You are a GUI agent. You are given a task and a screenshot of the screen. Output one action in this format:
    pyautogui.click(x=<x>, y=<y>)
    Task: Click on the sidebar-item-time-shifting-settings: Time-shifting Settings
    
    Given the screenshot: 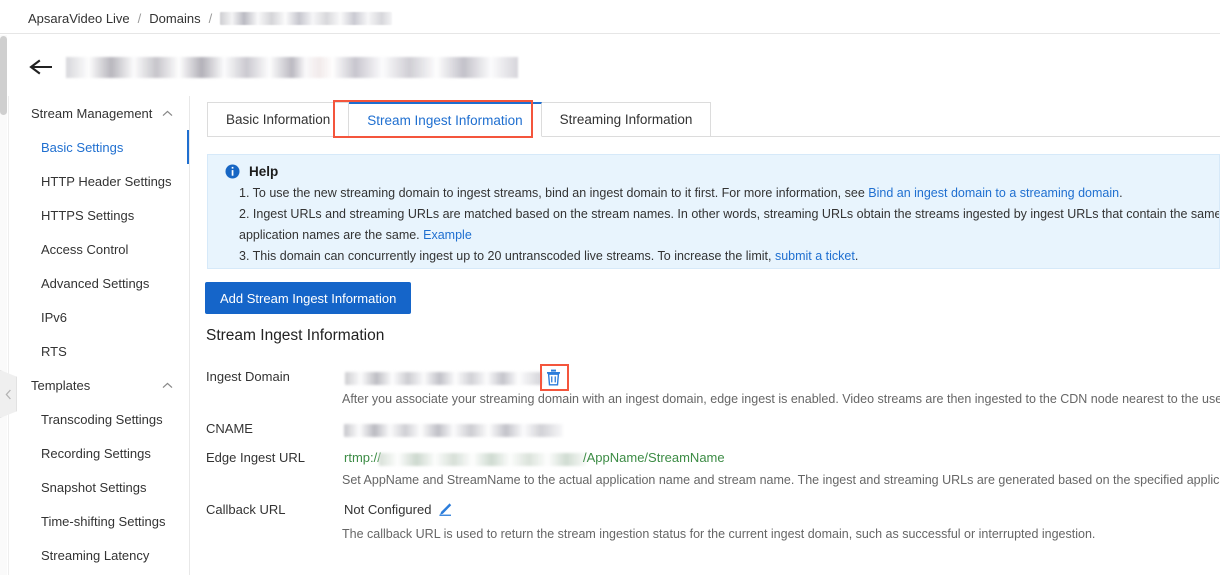 What is the action you would take?
    pyautogui.click(x=99, y=521)
    